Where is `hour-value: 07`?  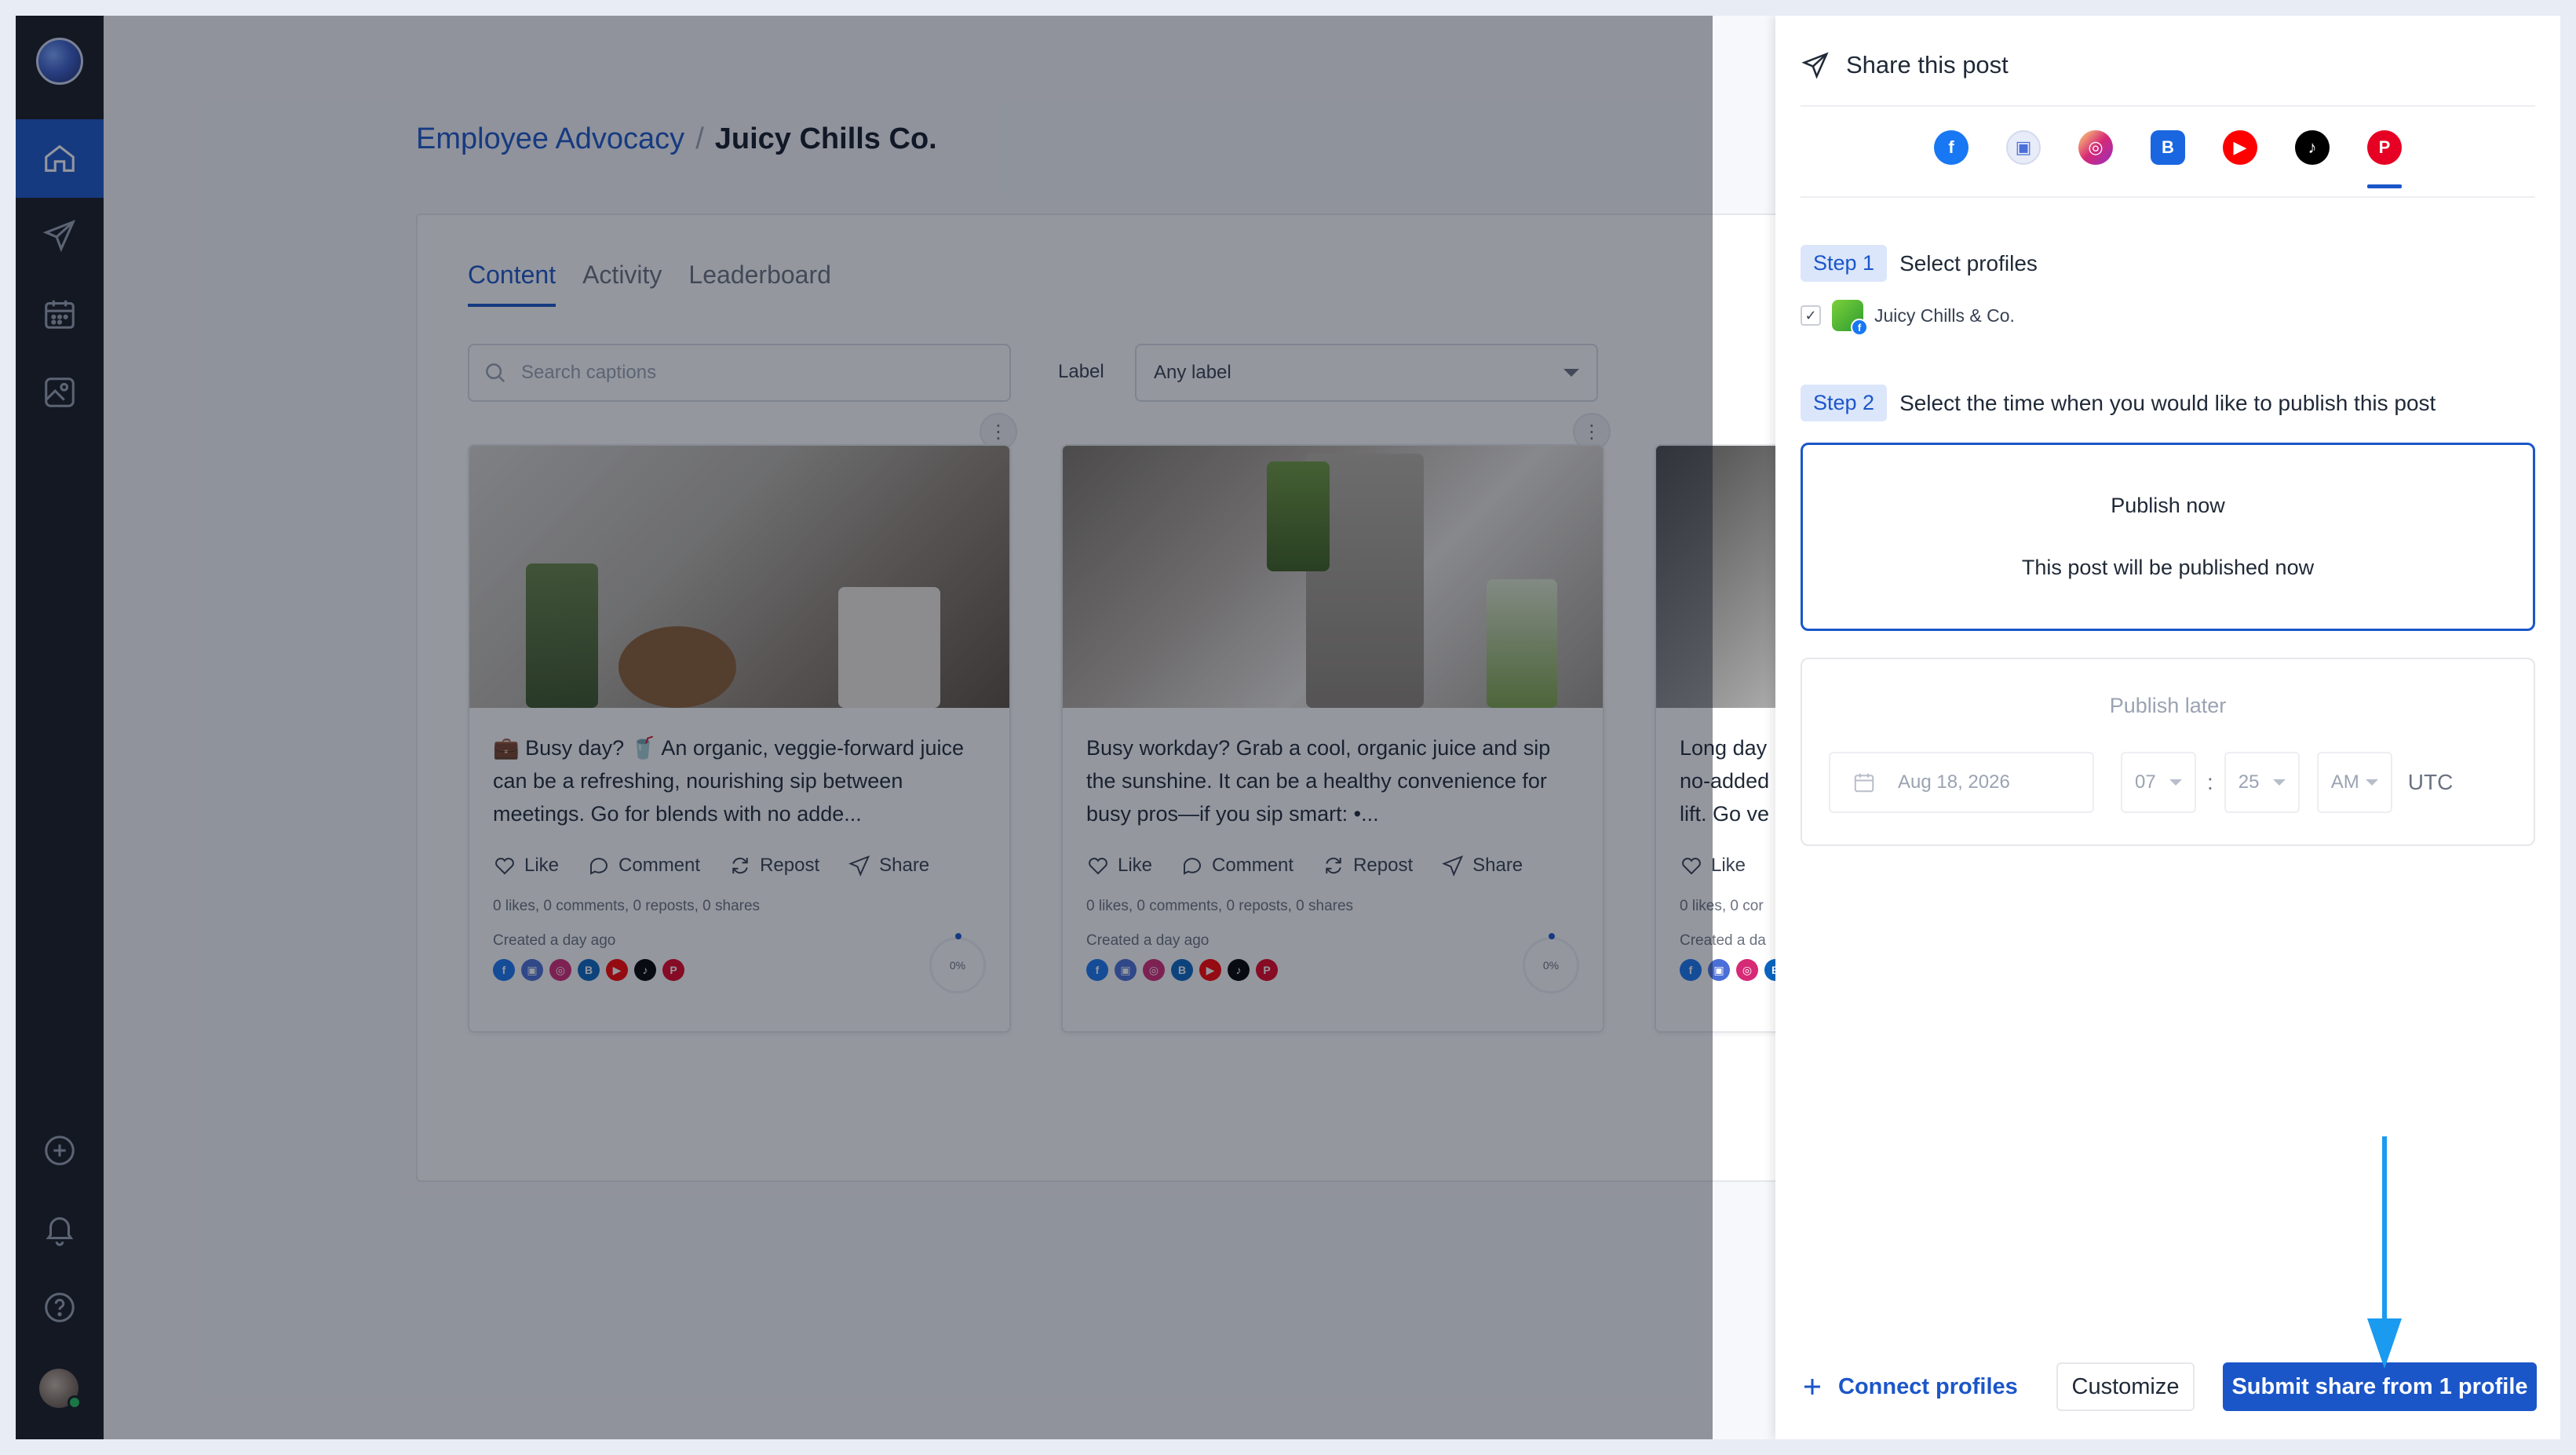 hour-value: 07 is located at coordinates (2145, 782).